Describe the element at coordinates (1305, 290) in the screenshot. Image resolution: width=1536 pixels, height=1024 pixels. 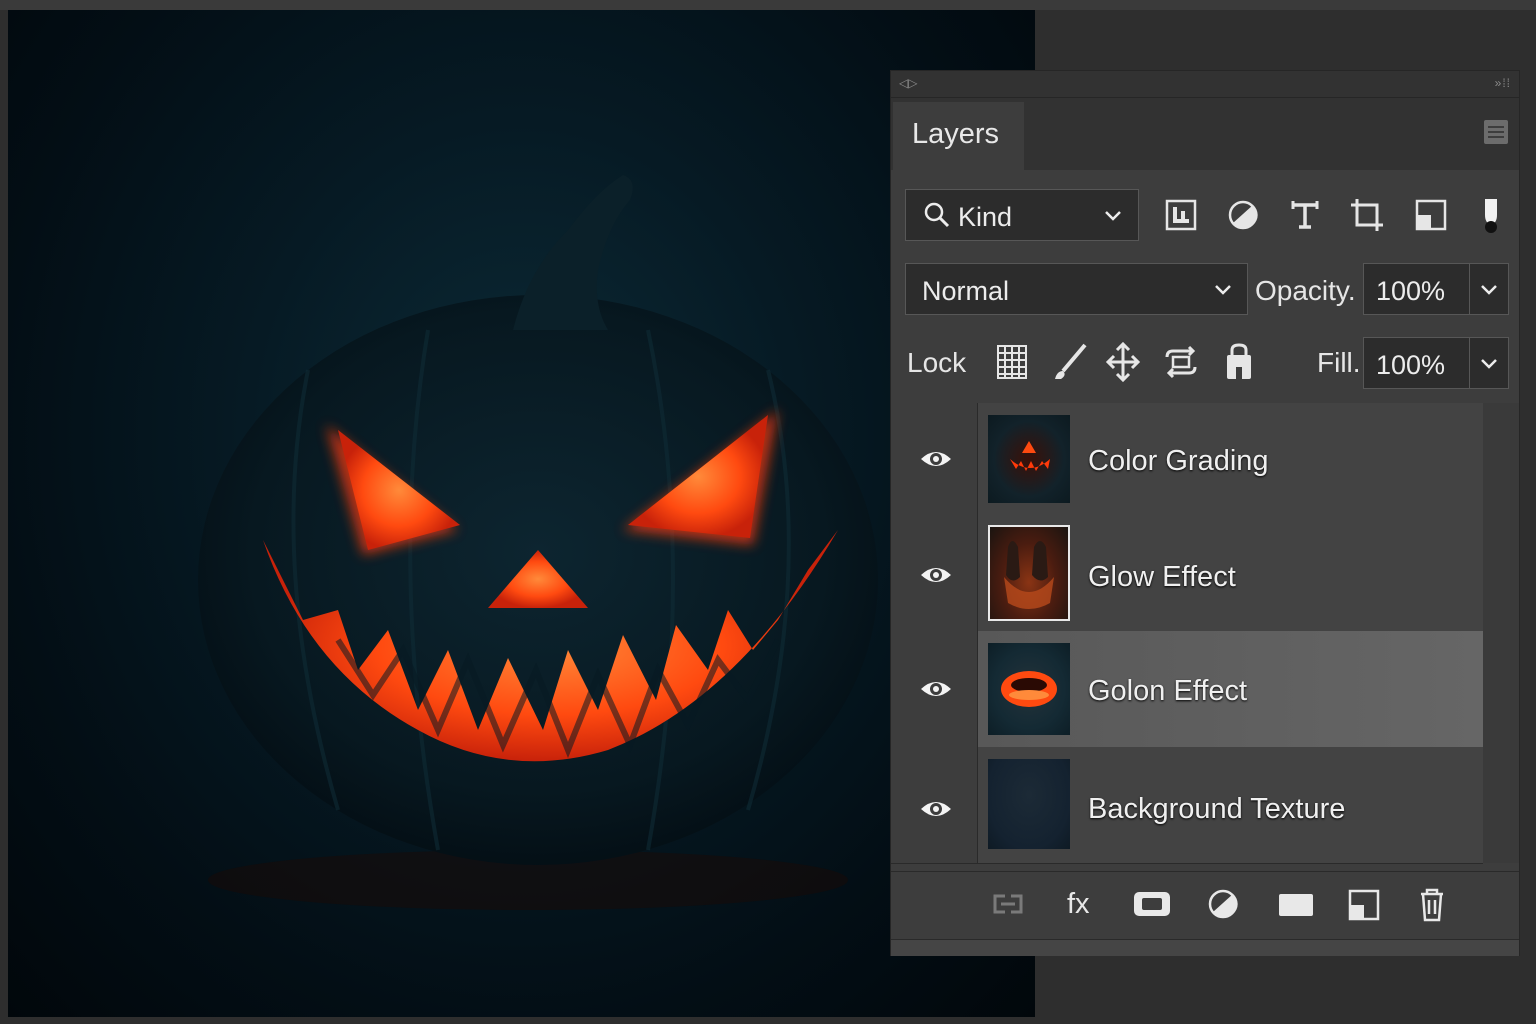
I see `opacity-label: Opacity.` at that location.